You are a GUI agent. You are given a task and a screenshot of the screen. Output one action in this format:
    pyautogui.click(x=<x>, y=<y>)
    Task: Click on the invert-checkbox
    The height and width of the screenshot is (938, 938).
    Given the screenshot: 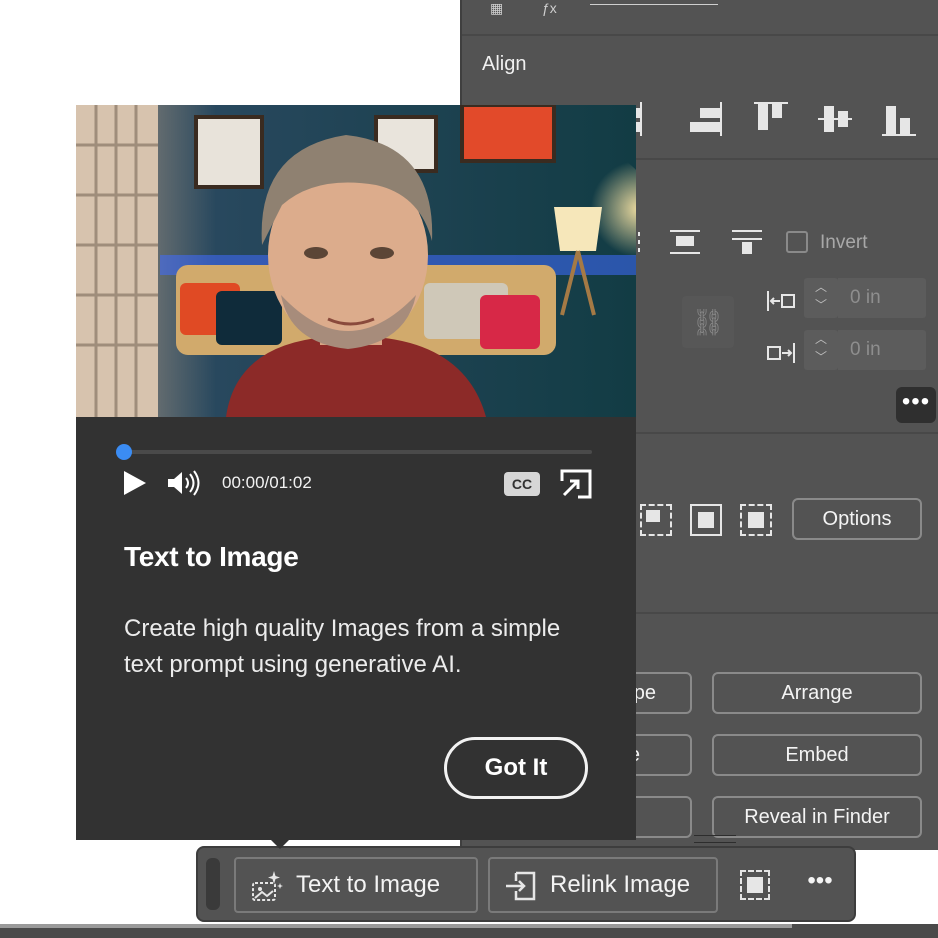 What is the action you would take?
    pyautogui.click(x=797, y=242)
    